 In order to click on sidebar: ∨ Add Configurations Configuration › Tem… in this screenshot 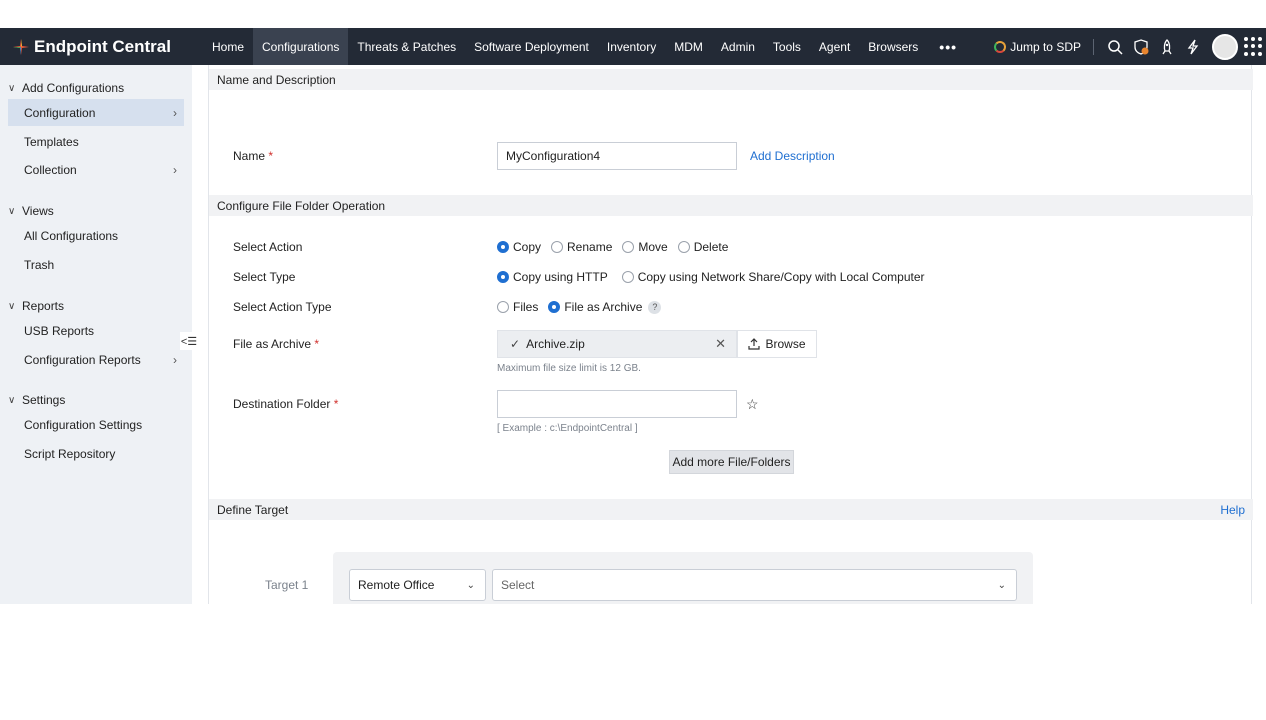, I will do `click(96, 334)`.